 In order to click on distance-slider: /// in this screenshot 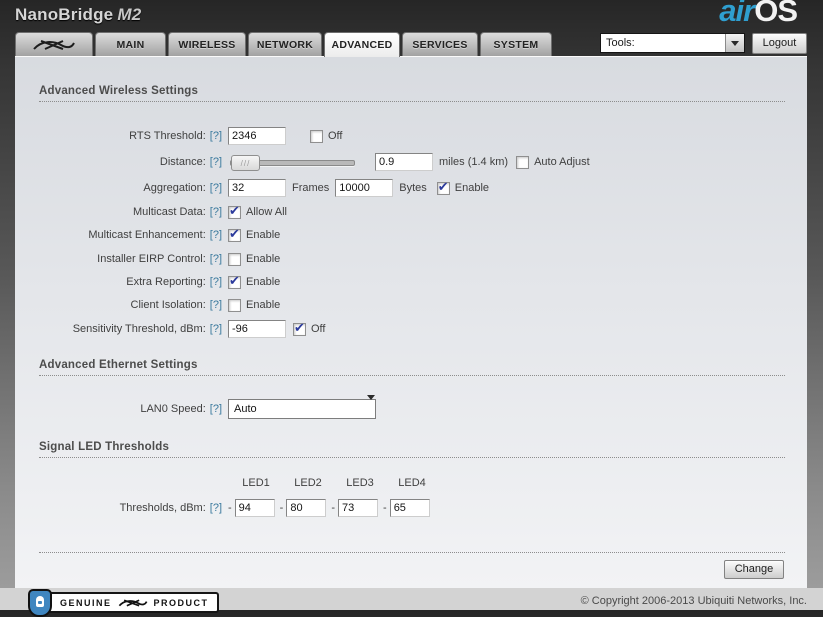, I will do `click(292, 163)`.